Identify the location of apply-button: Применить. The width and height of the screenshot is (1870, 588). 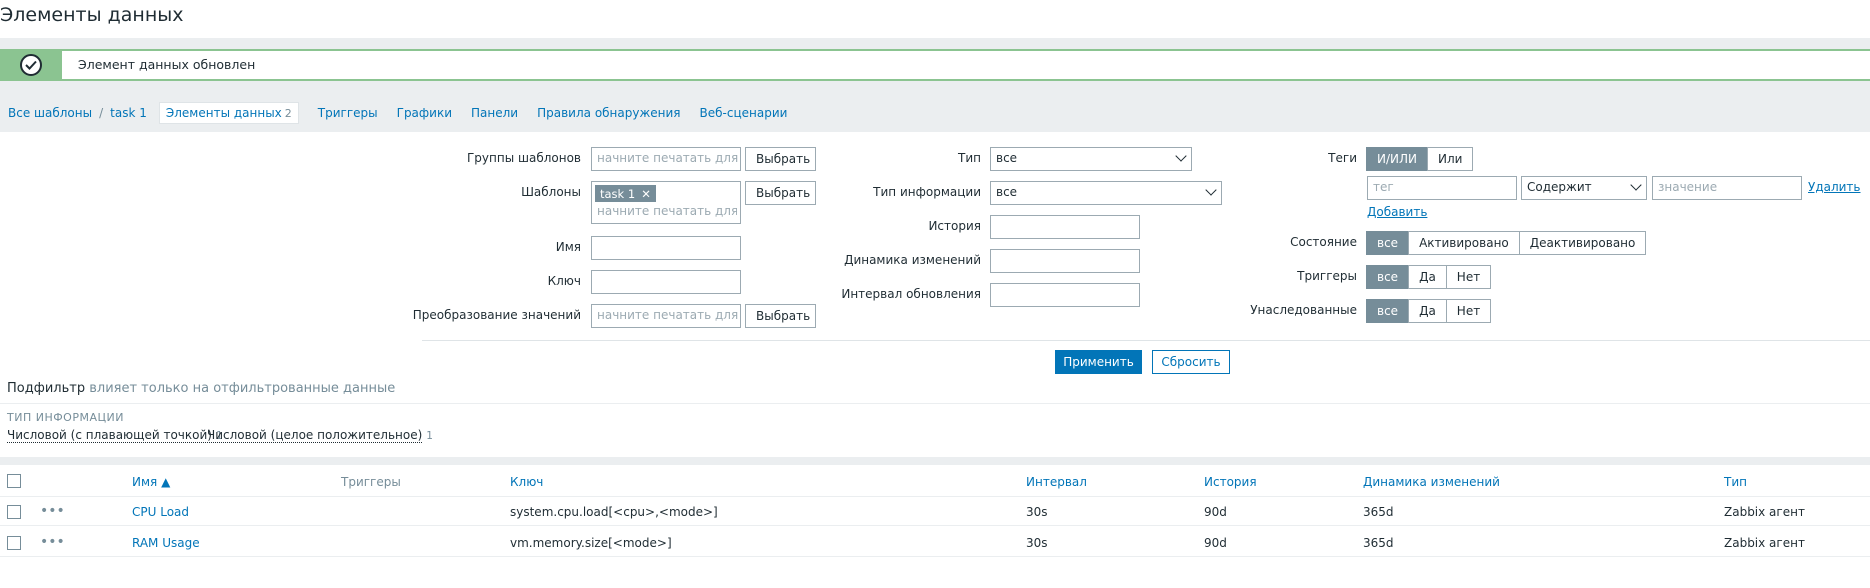
(1098, 362).